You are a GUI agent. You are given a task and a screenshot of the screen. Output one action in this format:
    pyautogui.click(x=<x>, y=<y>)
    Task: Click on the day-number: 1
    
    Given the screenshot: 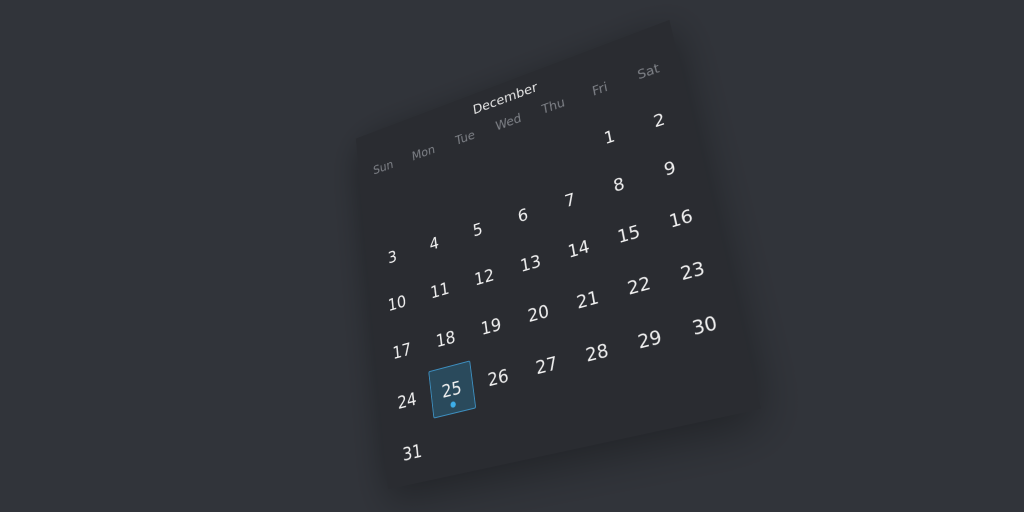 What is the action you would take?
    pyautogui.click(x=609, y=137)
    